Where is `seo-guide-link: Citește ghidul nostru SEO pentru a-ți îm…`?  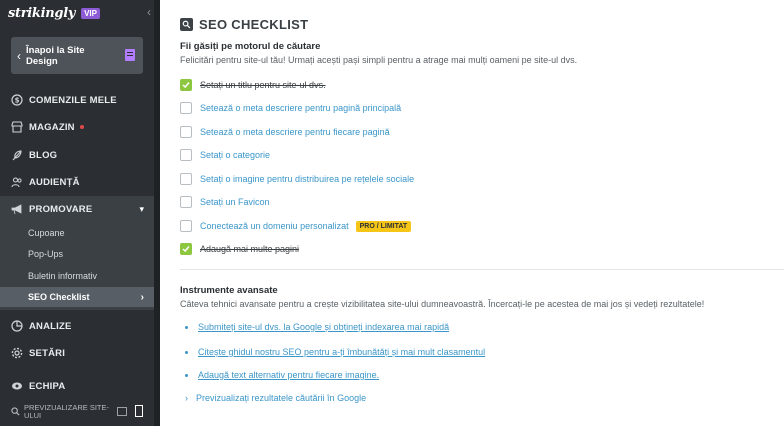 seo-guide-link: Citește ghidul nostru SEO pentru a-ți îm… is located at coordinates (341, 352).